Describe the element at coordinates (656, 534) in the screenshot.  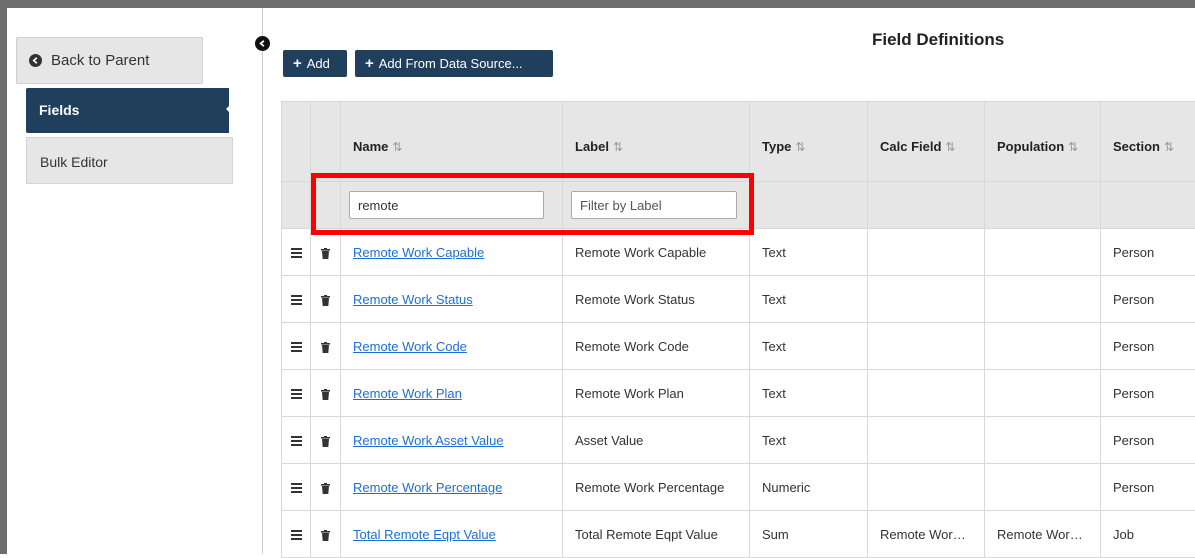
I see `field-label-cell: Total Remote Eqpt Value` at that location.